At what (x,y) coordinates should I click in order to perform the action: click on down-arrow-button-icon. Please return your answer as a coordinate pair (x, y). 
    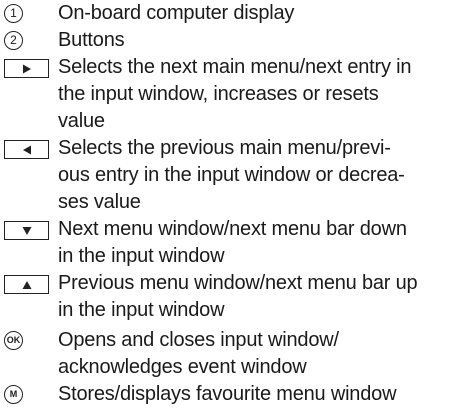
    Looking at the image, I should click on (26, 230).